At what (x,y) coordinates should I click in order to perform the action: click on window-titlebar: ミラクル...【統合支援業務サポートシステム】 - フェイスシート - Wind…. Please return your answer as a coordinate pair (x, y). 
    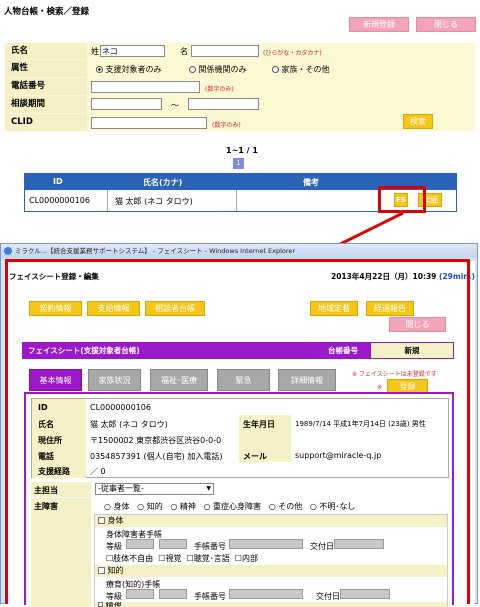
    Looking at the image, I should click on (239, 251).